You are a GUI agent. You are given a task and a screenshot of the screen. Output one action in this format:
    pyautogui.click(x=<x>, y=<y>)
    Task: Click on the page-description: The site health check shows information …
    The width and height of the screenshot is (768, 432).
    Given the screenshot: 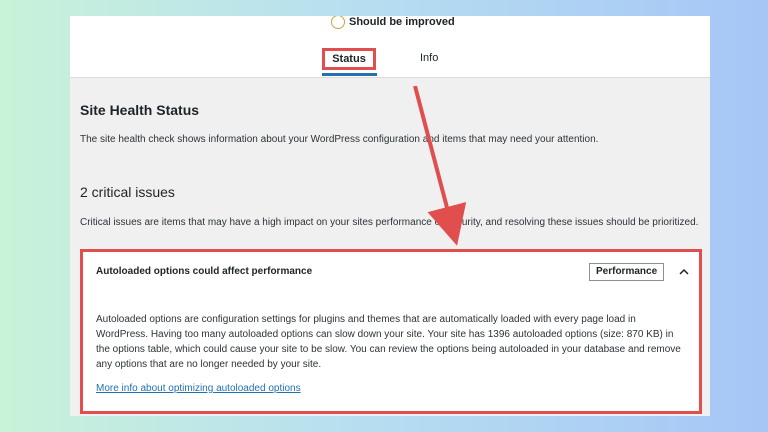 What is the action you would take?
    pyautogui.click(x=339, y=139)
    